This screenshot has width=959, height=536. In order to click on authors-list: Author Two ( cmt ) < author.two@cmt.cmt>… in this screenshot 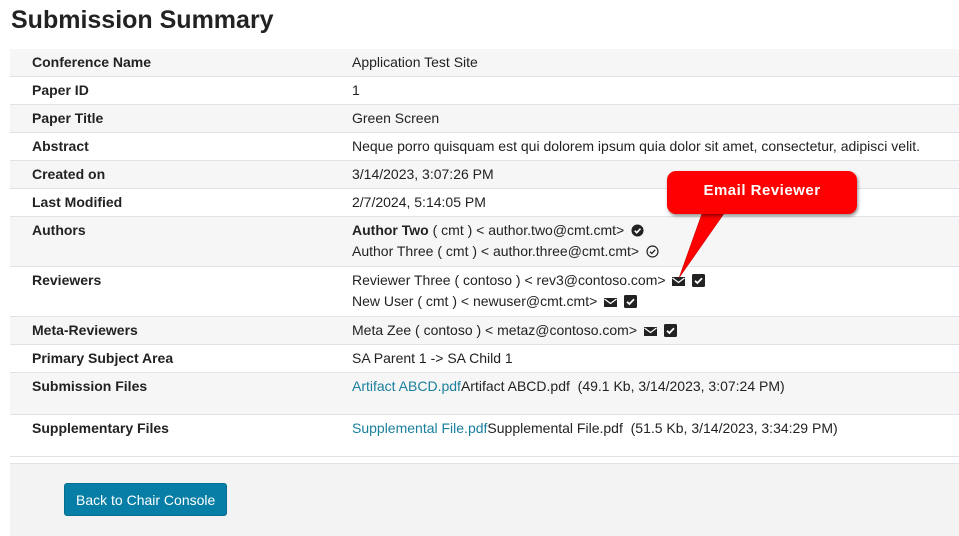, I will do `click(655, 241)`.